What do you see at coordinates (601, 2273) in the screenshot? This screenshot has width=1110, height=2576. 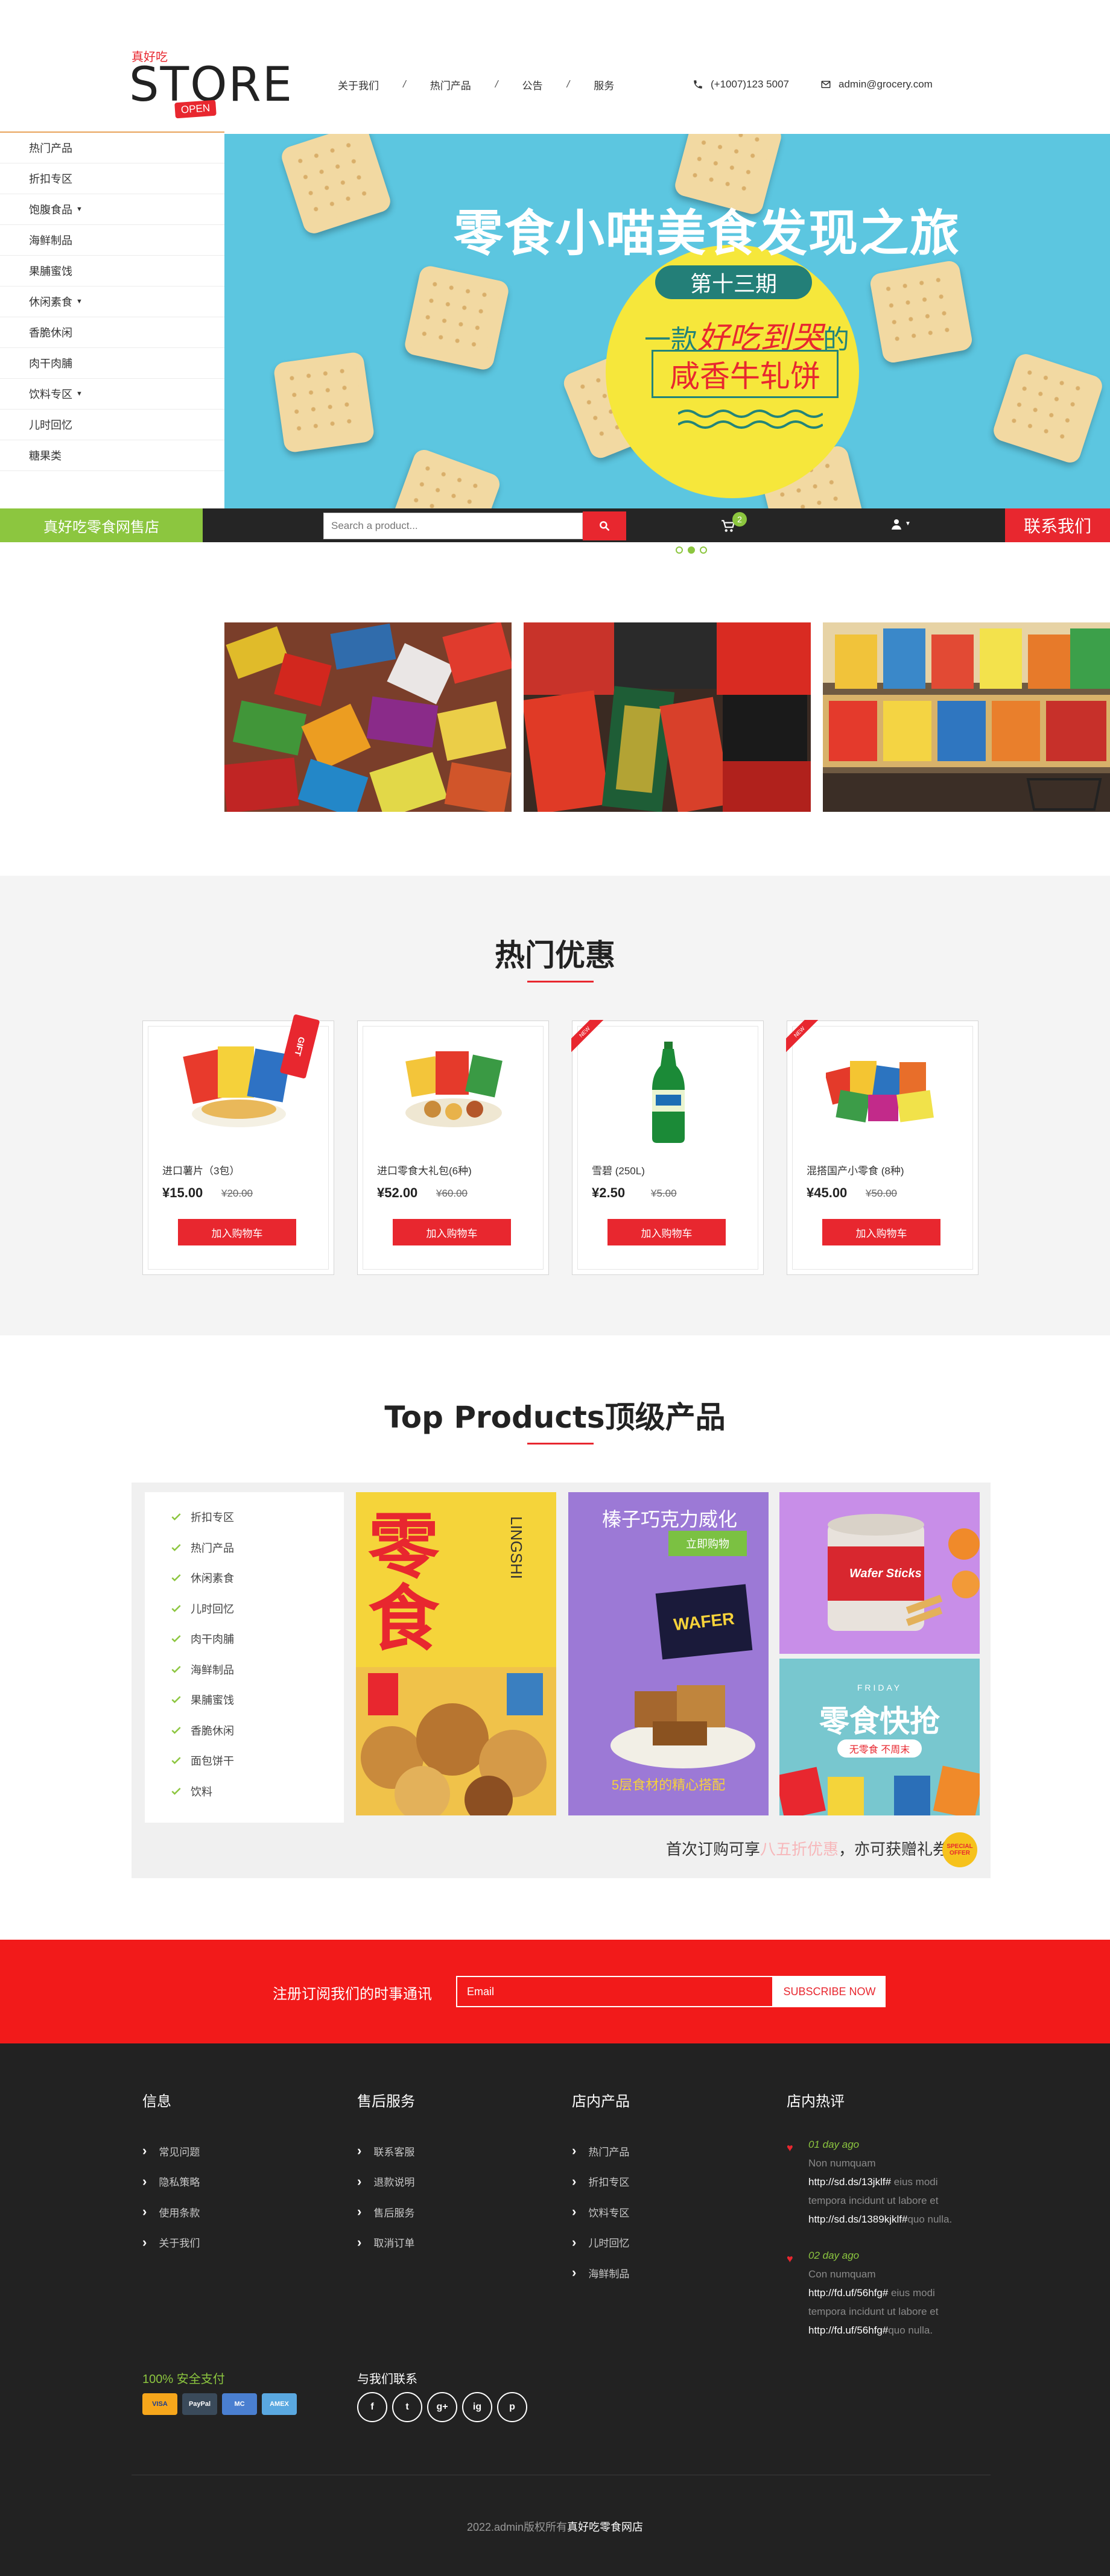 I see `footer-link: › 海鲜制品` at bounding box center [601, 2273].